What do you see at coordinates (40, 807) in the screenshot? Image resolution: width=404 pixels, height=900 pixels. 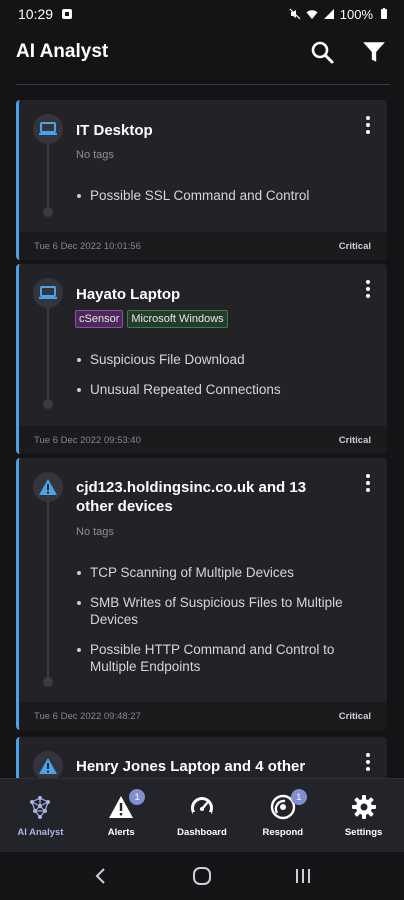 I see `network-icon` at bounding box center [40, 807].